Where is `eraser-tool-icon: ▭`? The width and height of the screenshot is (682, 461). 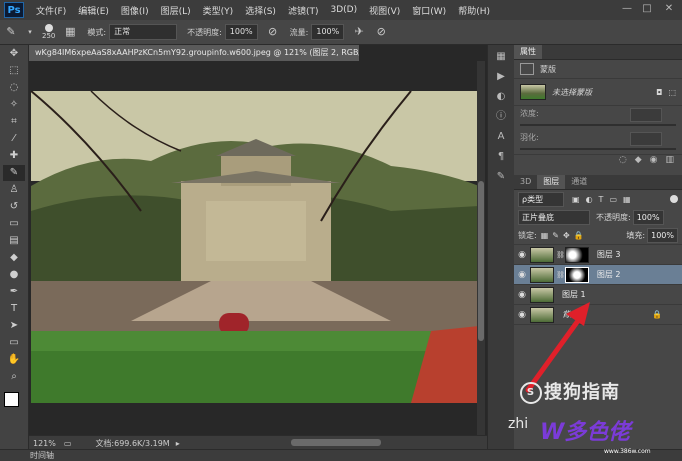
eraser-tool-icon: ▭ is located at coordinates (14, 224).